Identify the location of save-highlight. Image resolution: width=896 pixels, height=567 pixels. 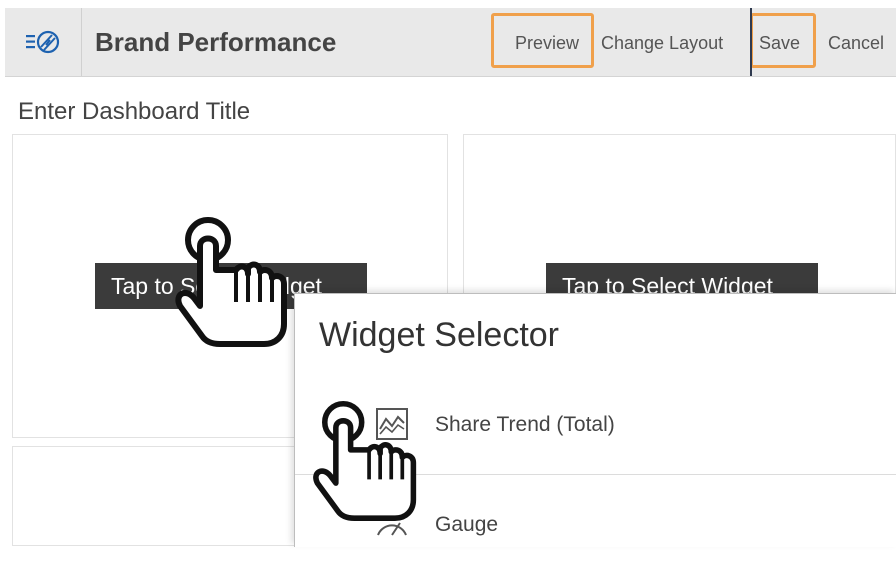
(783, 40).